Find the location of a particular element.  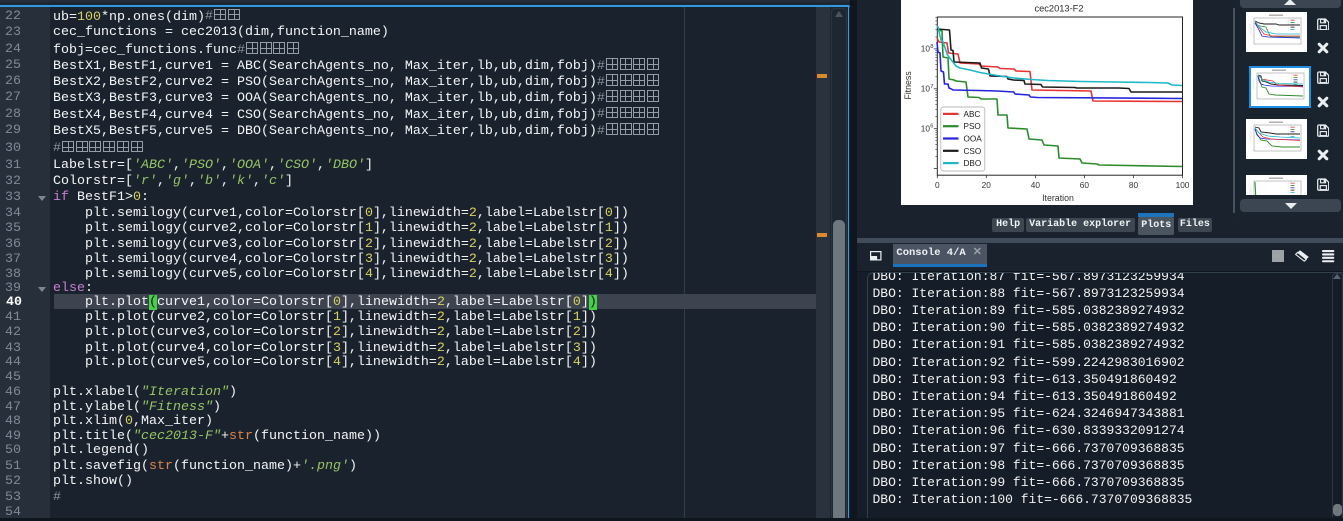

svg-text: 80 is located at coordinates (1134, 185).